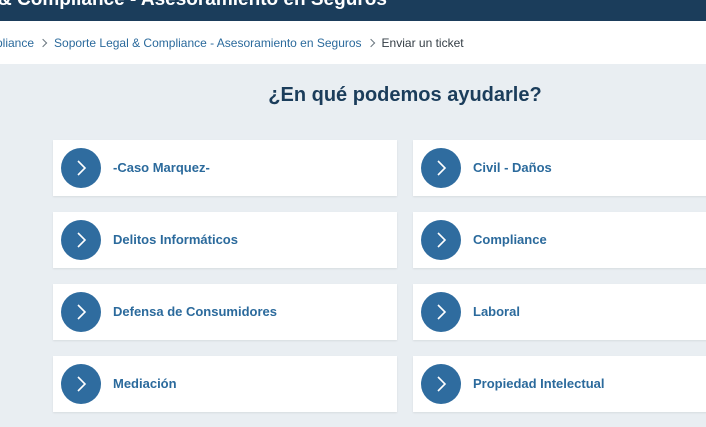 This screenshot has width=706, height=427. What do you see at coordinates (17, 43) in the screenshot?
I see `breadcrumb-item-parent: pliance` at bounding box center [17, 43].